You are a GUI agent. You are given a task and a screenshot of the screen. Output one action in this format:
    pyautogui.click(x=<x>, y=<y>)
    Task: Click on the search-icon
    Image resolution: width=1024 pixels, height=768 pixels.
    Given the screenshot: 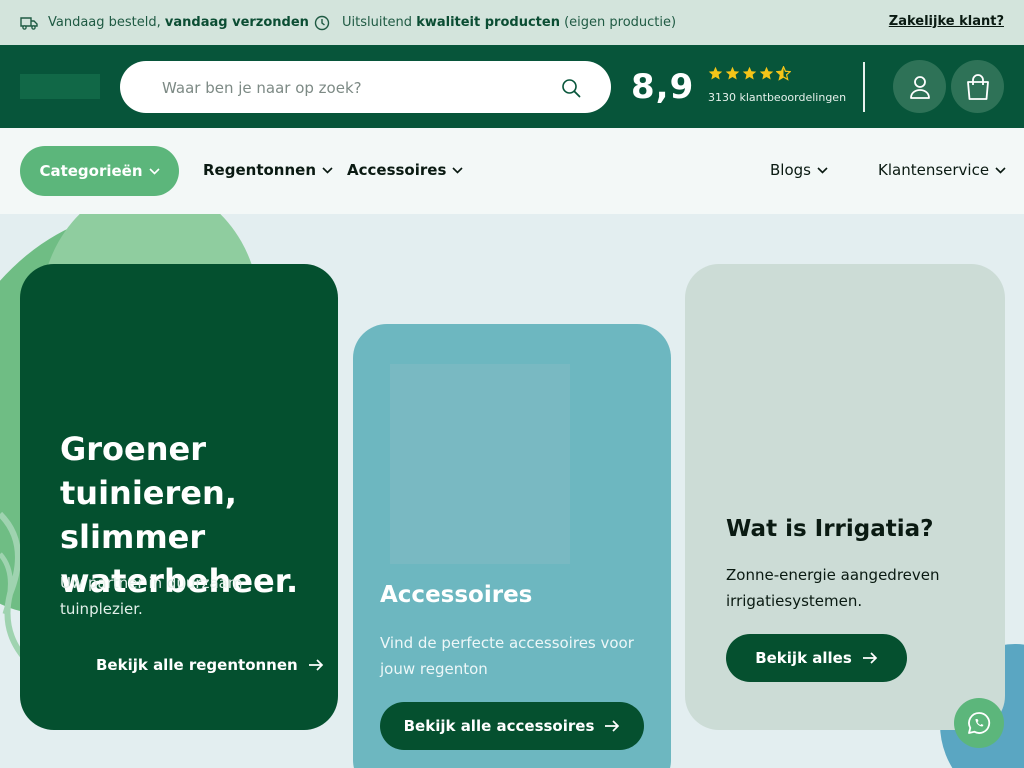 What is the action you would take?
    pyautogui.click(x=571, y=90)
    